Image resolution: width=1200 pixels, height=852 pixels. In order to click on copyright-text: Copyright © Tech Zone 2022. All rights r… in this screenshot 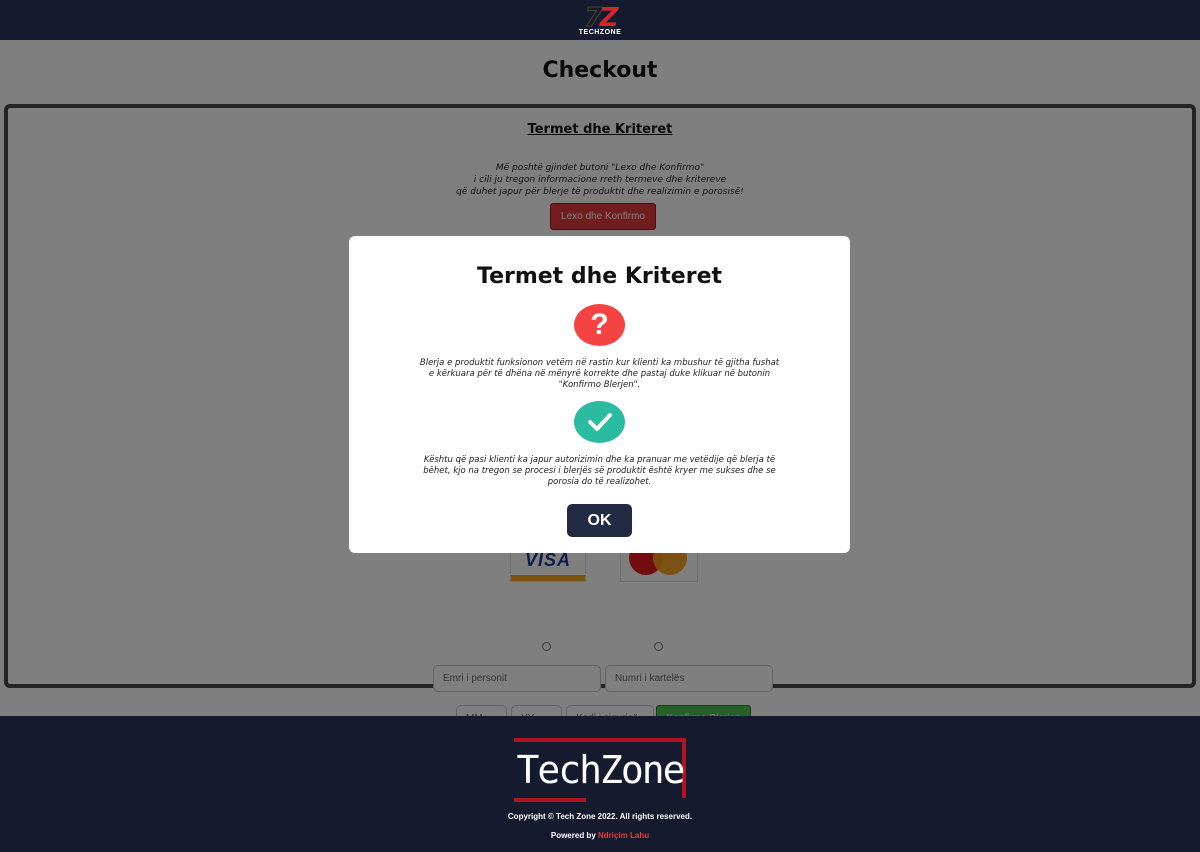, I will do `click(600, 816)`.